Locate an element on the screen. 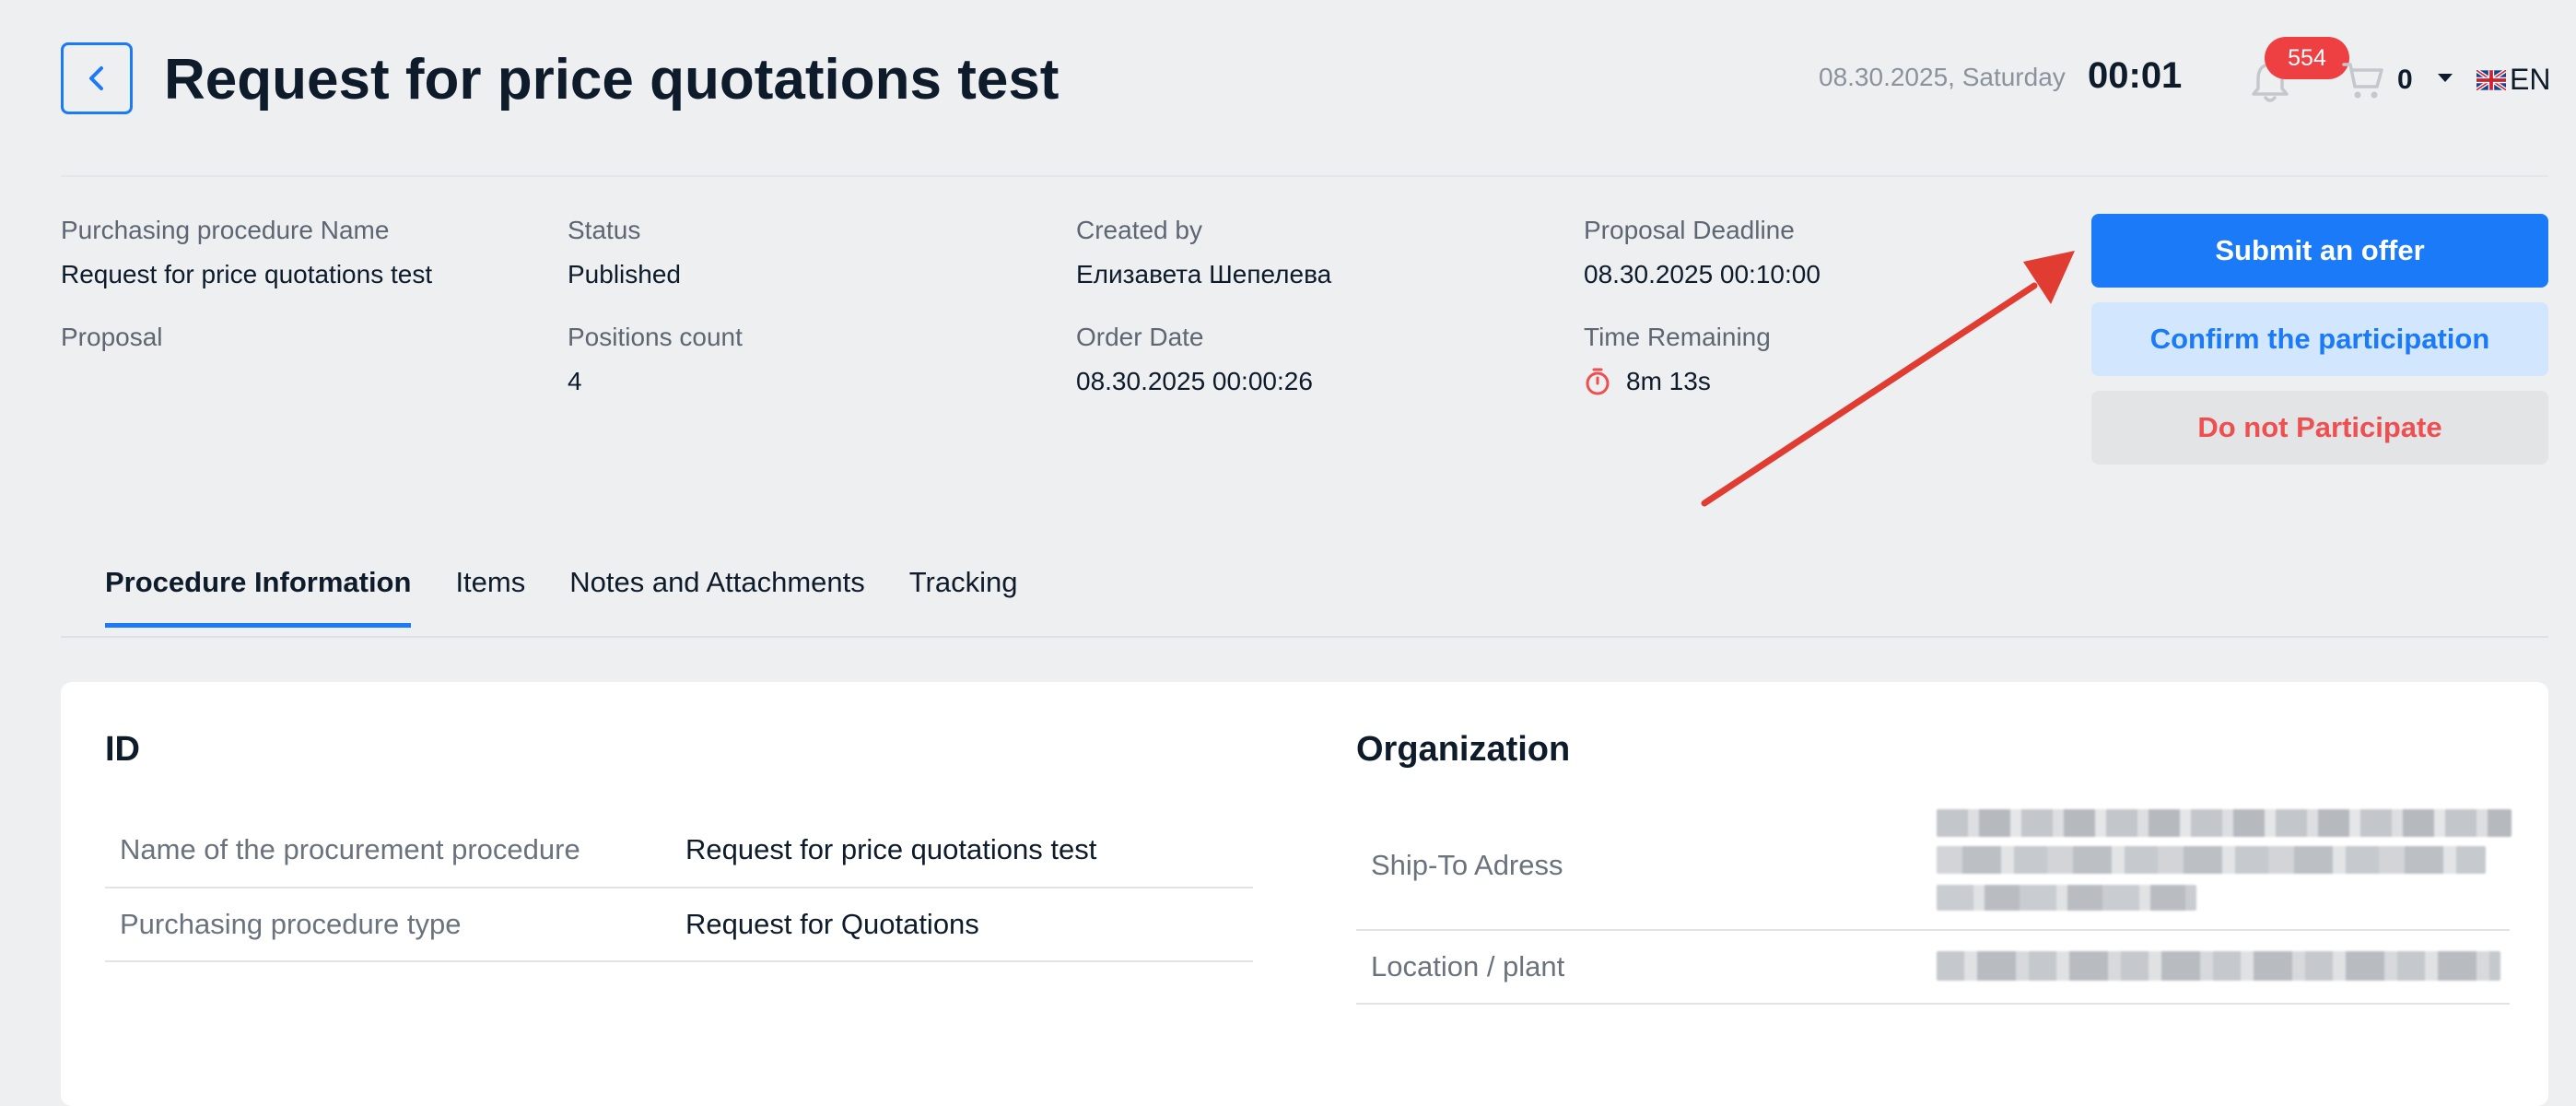  positions-label: Positions count is located at coordinates (656, 337).